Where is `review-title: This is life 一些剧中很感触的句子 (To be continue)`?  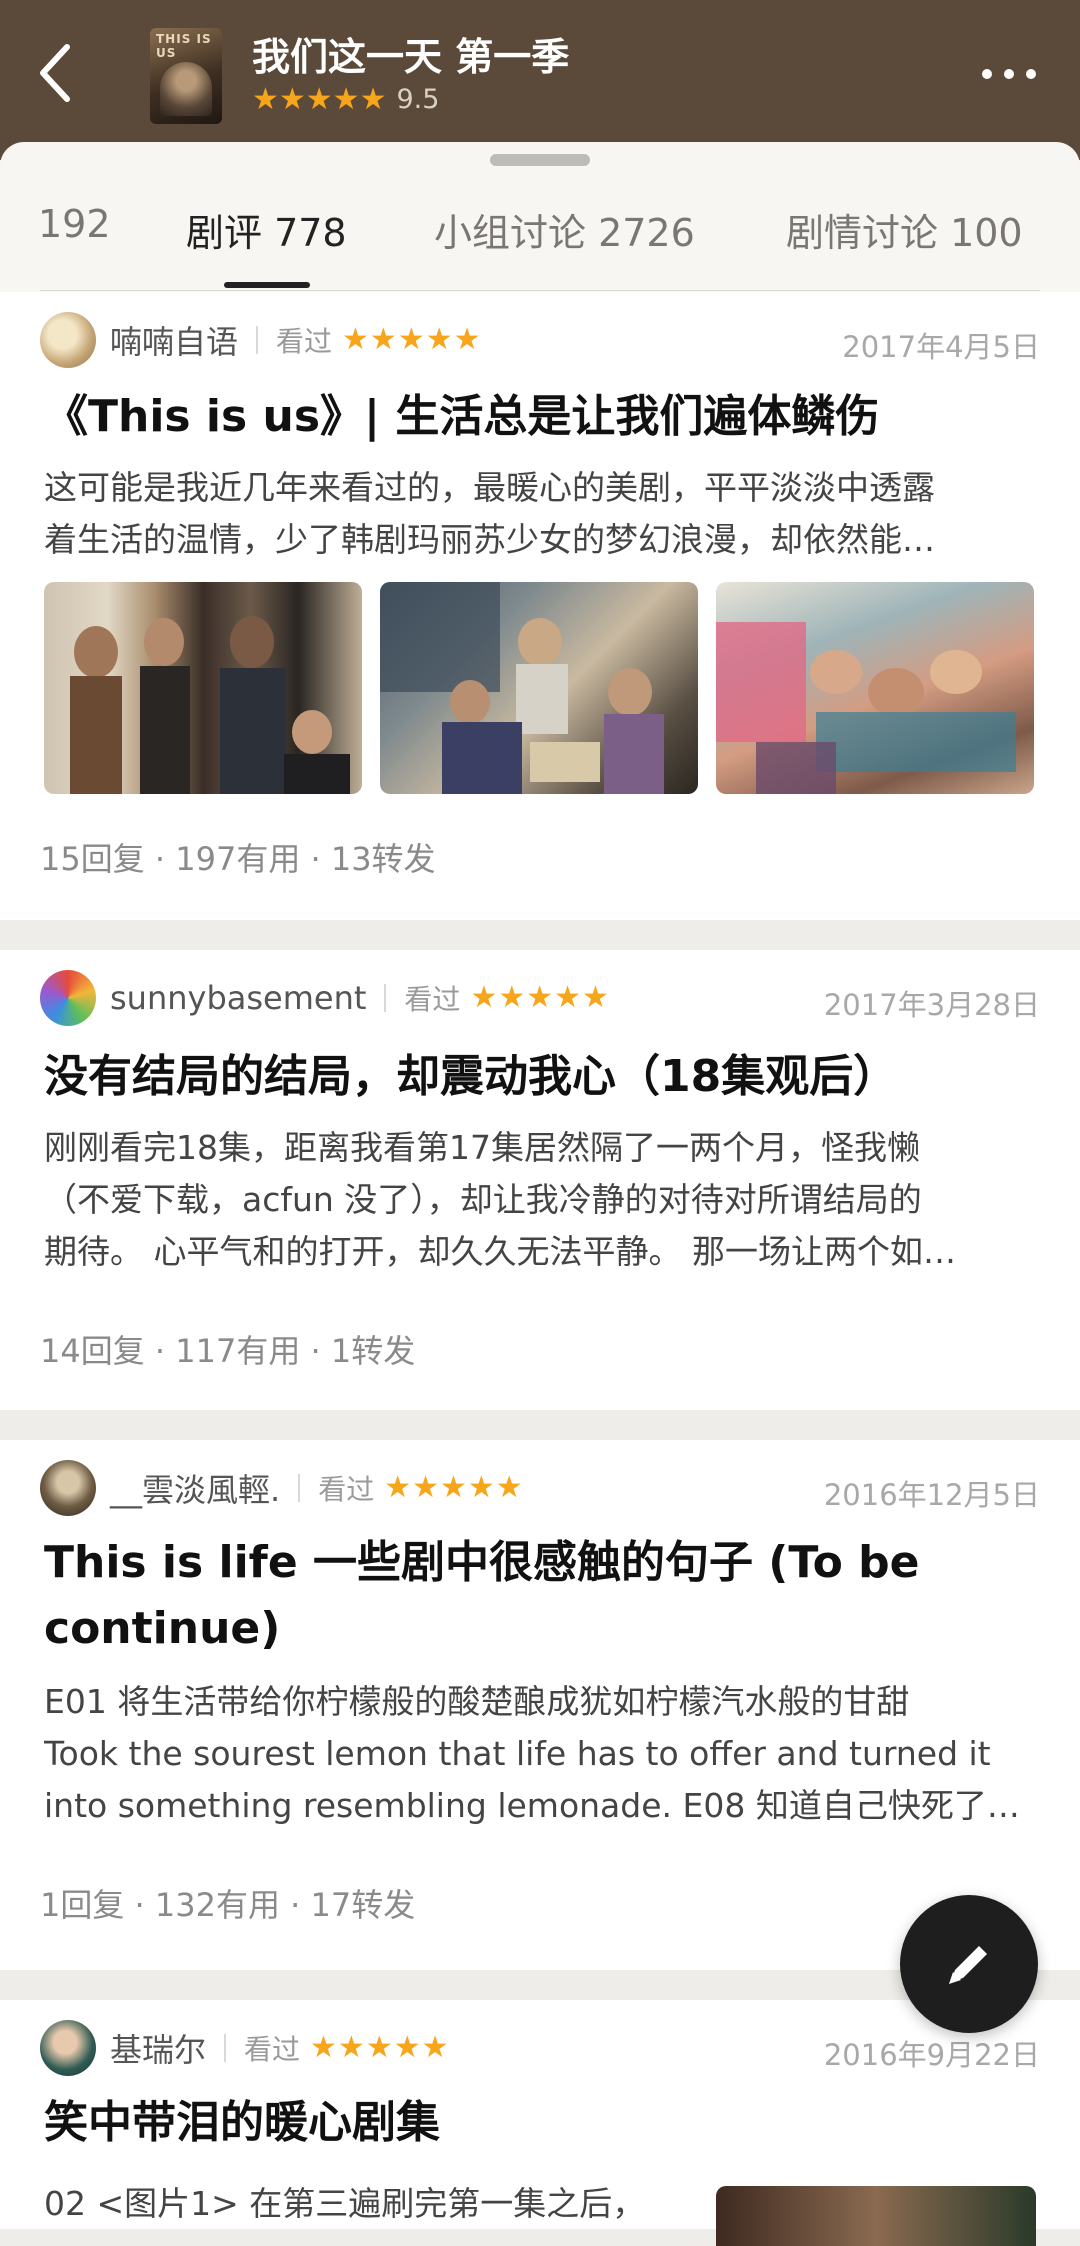
review-title: This is life 一些剧中很感触的句子 (To be continue) is located at coordinates (544, 1596).